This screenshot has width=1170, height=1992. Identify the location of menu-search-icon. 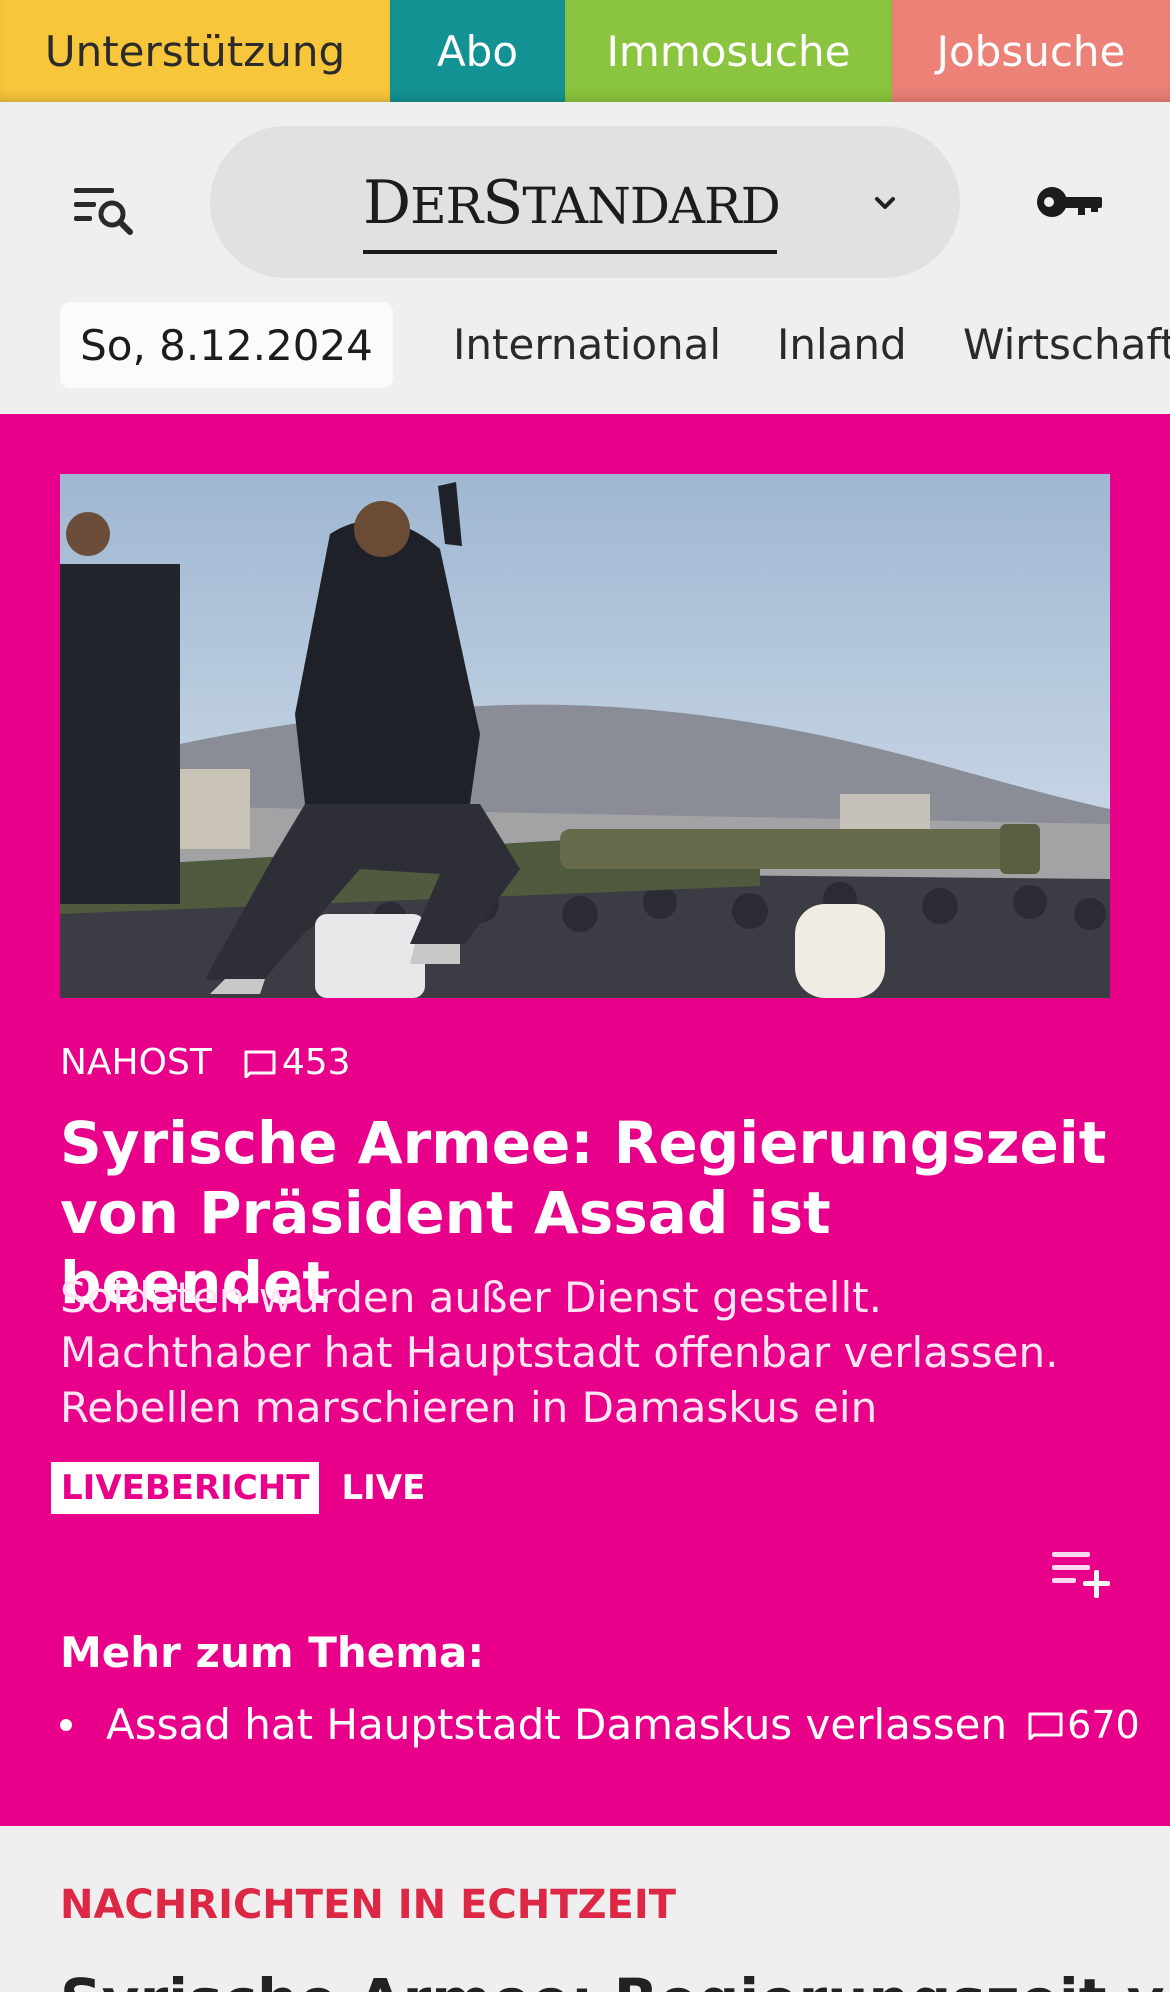
(105, 211).